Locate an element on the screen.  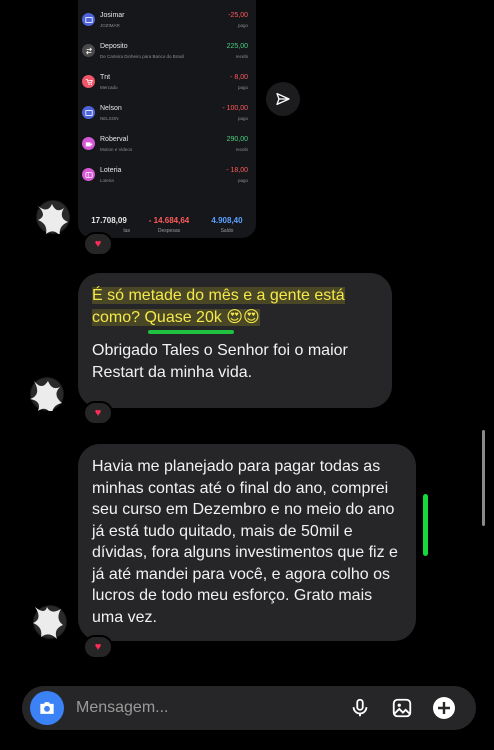
plus-circle-icon is located at coordinates (444, 708).